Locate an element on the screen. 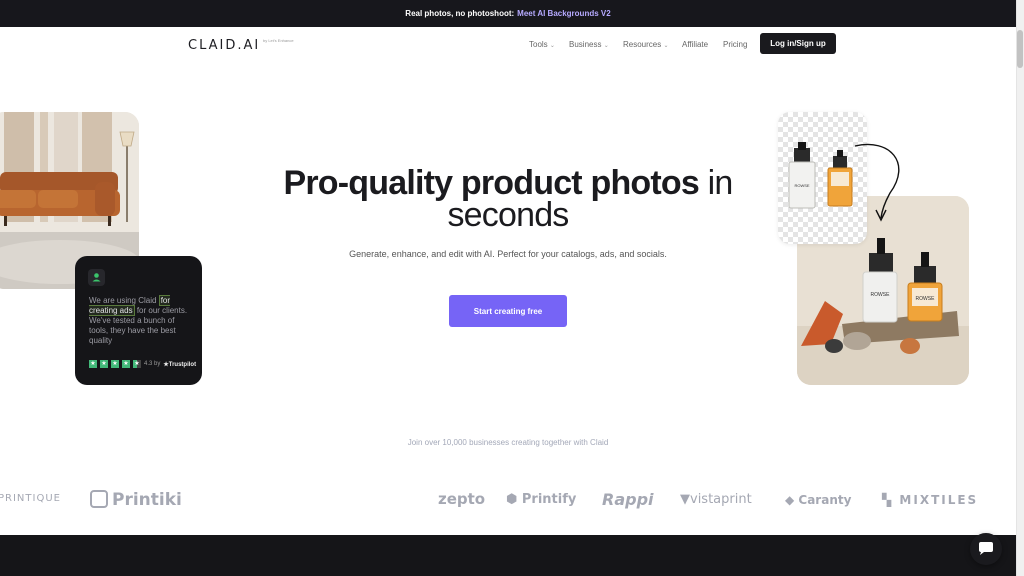  page-scrollbar is located at coordinates (1020, 288).